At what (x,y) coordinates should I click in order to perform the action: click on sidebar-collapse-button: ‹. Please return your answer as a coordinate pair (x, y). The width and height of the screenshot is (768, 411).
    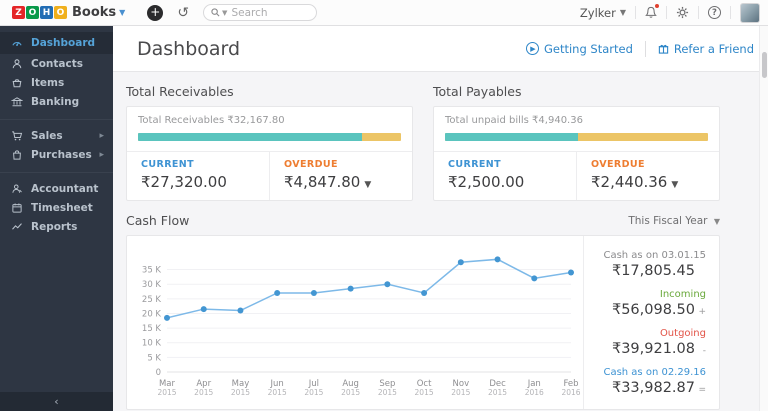
    Looking at the image, I should click on (56, 401).